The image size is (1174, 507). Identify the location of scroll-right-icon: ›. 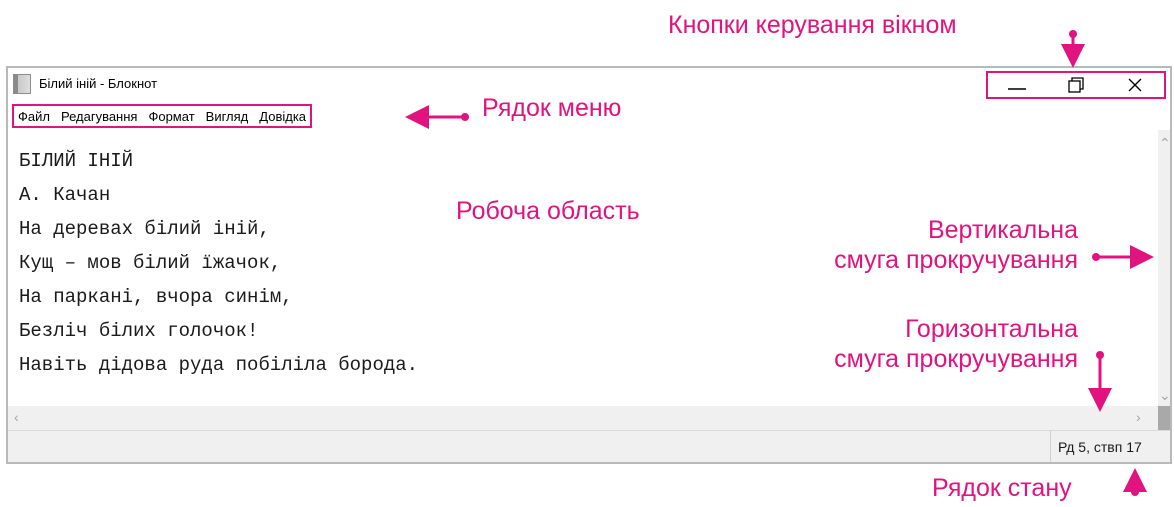
(1138, 417).